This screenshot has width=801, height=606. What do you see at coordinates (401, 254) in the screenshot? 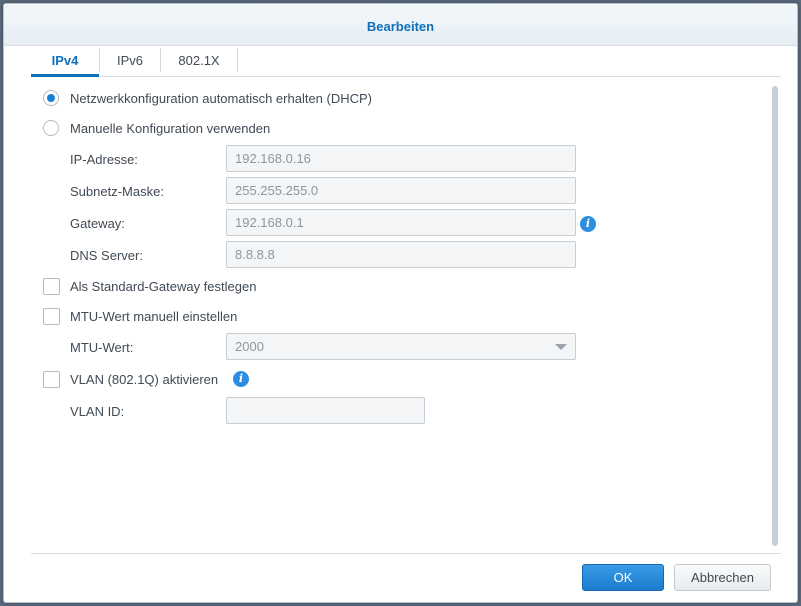
I see `dns-server-input: 8.8.8.8` at bounding box center [401, 254].